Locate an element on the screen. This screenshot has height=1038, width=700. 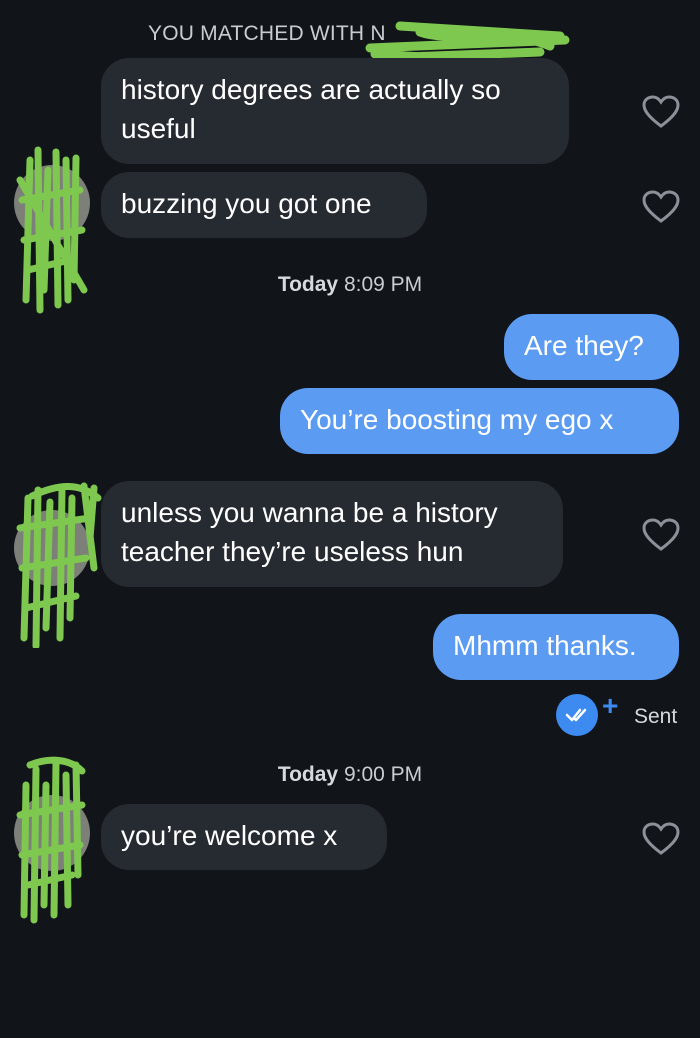
timestamp: Today 9:00 PM is located at coordinates (350, 775).